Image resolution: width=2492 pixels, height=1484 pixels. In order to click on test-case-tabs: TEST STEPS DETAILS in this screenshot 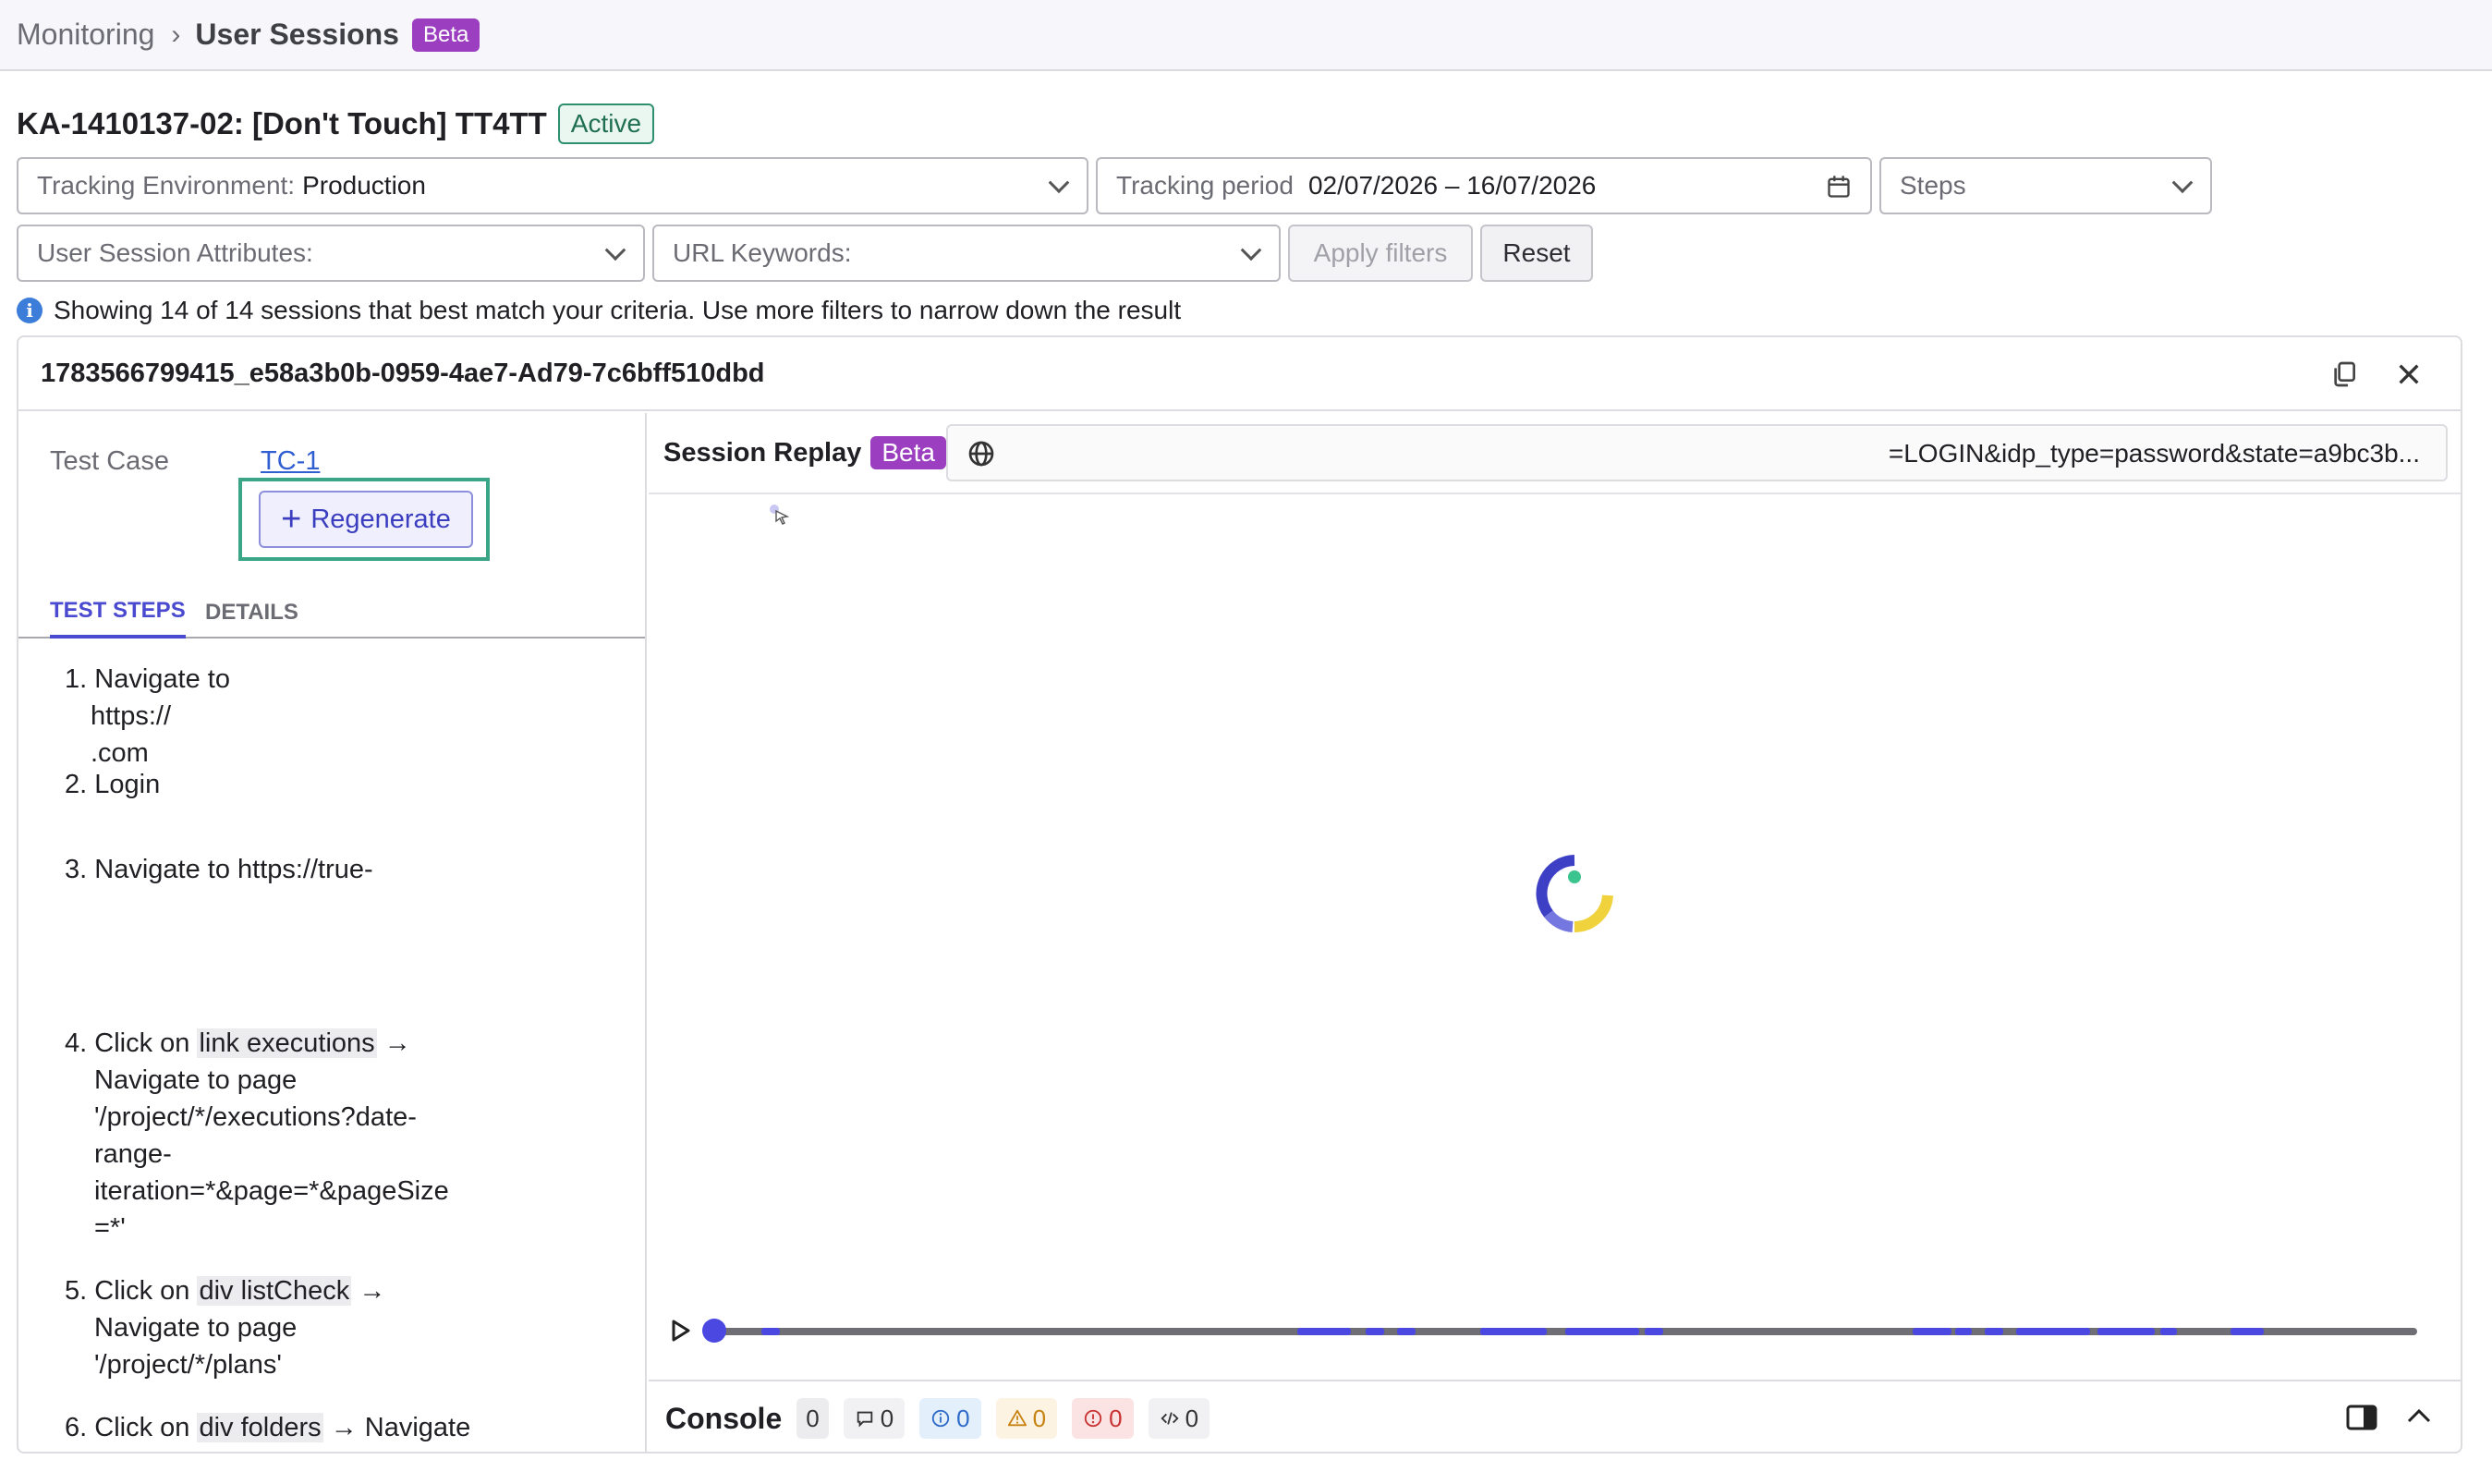, I will do `click(331, 613)`.